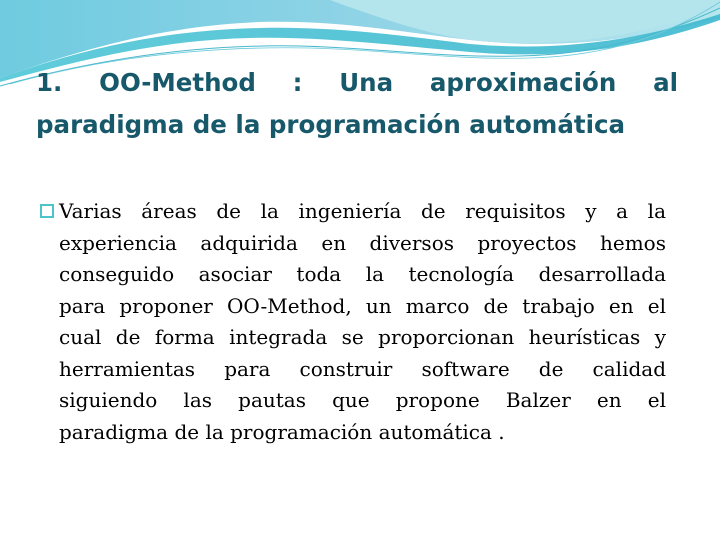 The width and height of the screenshot is (720, 540). What do you see at coordinates (357, 82) in the screenshot?
I see `slide-title-line-1: 1. OO-Method : Una aproximación al` at bounding box center [357, 82].